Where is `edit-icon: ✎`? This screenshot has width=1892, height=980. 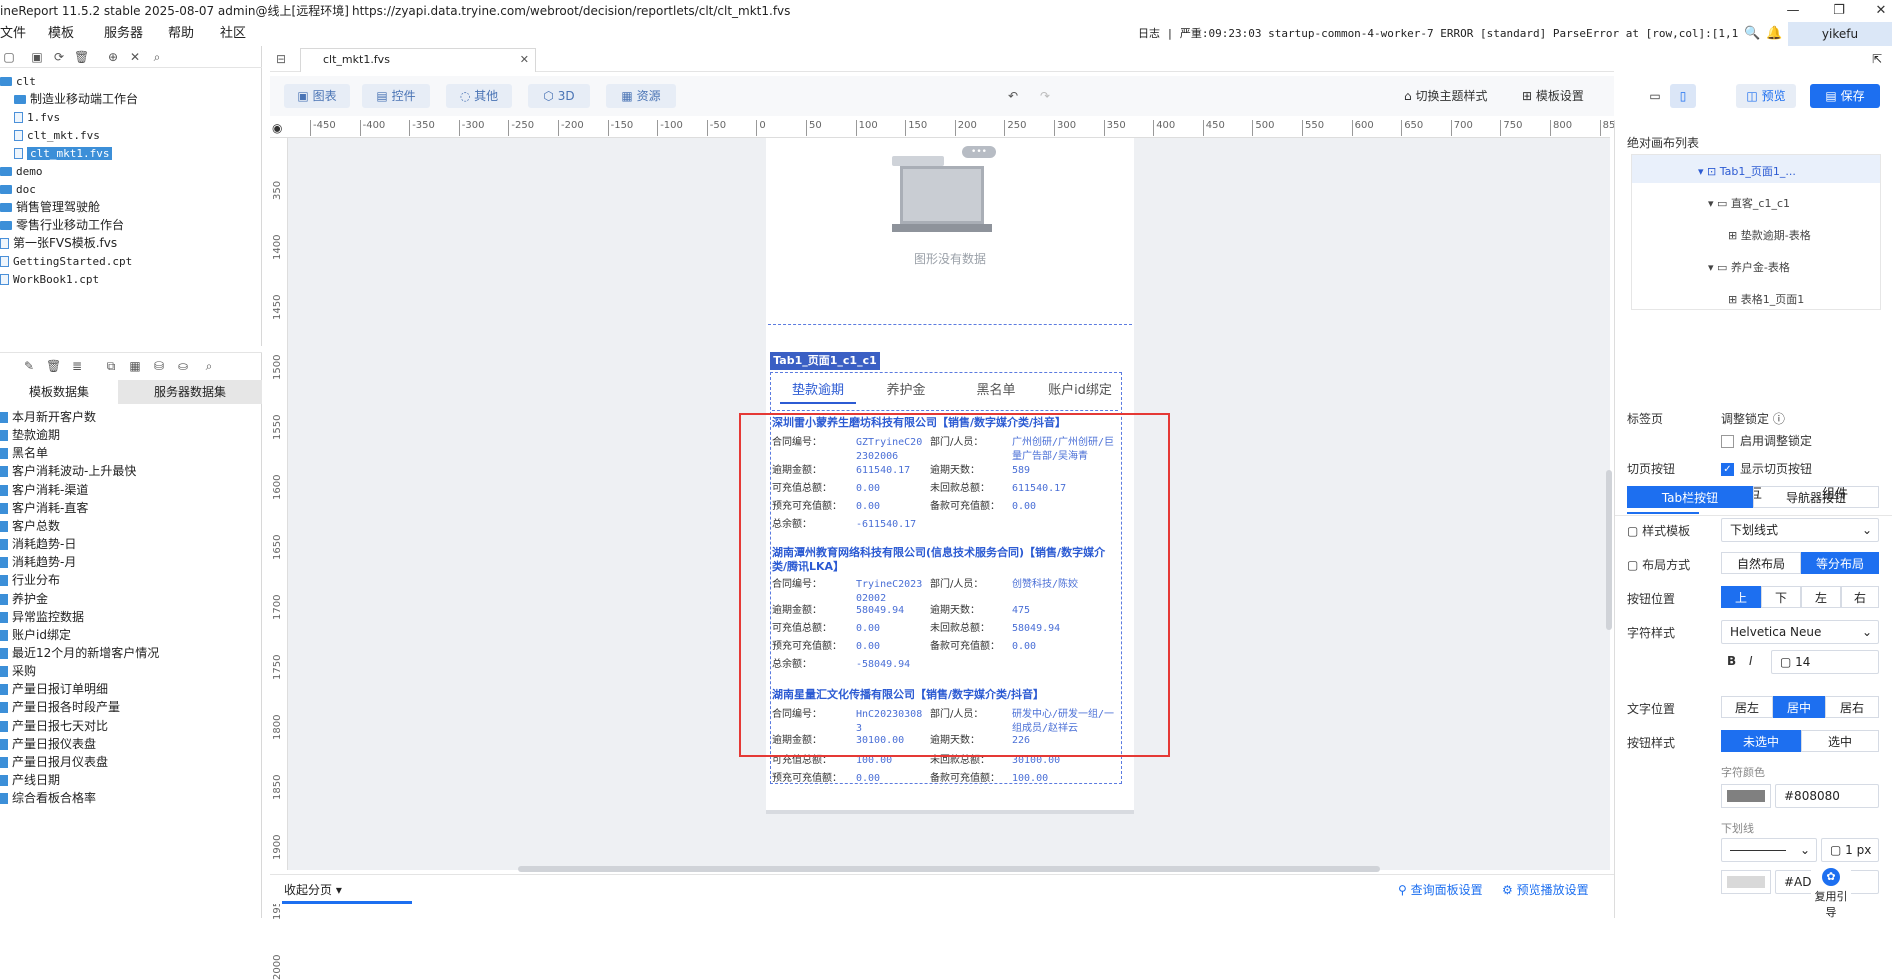 edit-icon: ✎ is located at coordinates (29, 366).